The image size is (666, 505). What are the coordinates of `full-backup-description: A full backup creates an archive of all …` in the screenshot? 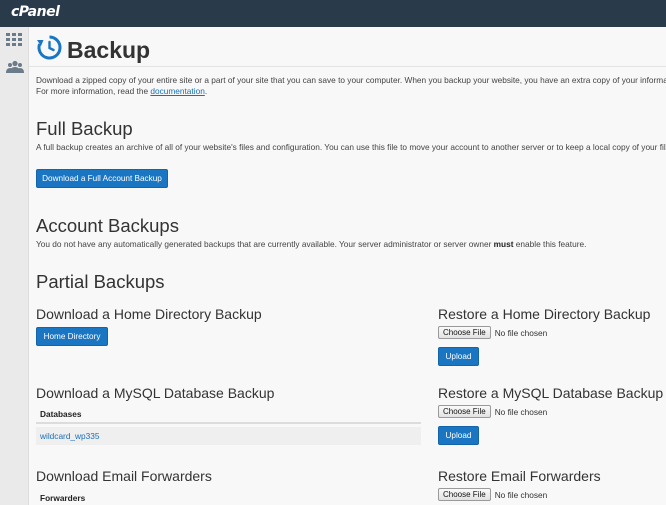 It's located at (351, 147).